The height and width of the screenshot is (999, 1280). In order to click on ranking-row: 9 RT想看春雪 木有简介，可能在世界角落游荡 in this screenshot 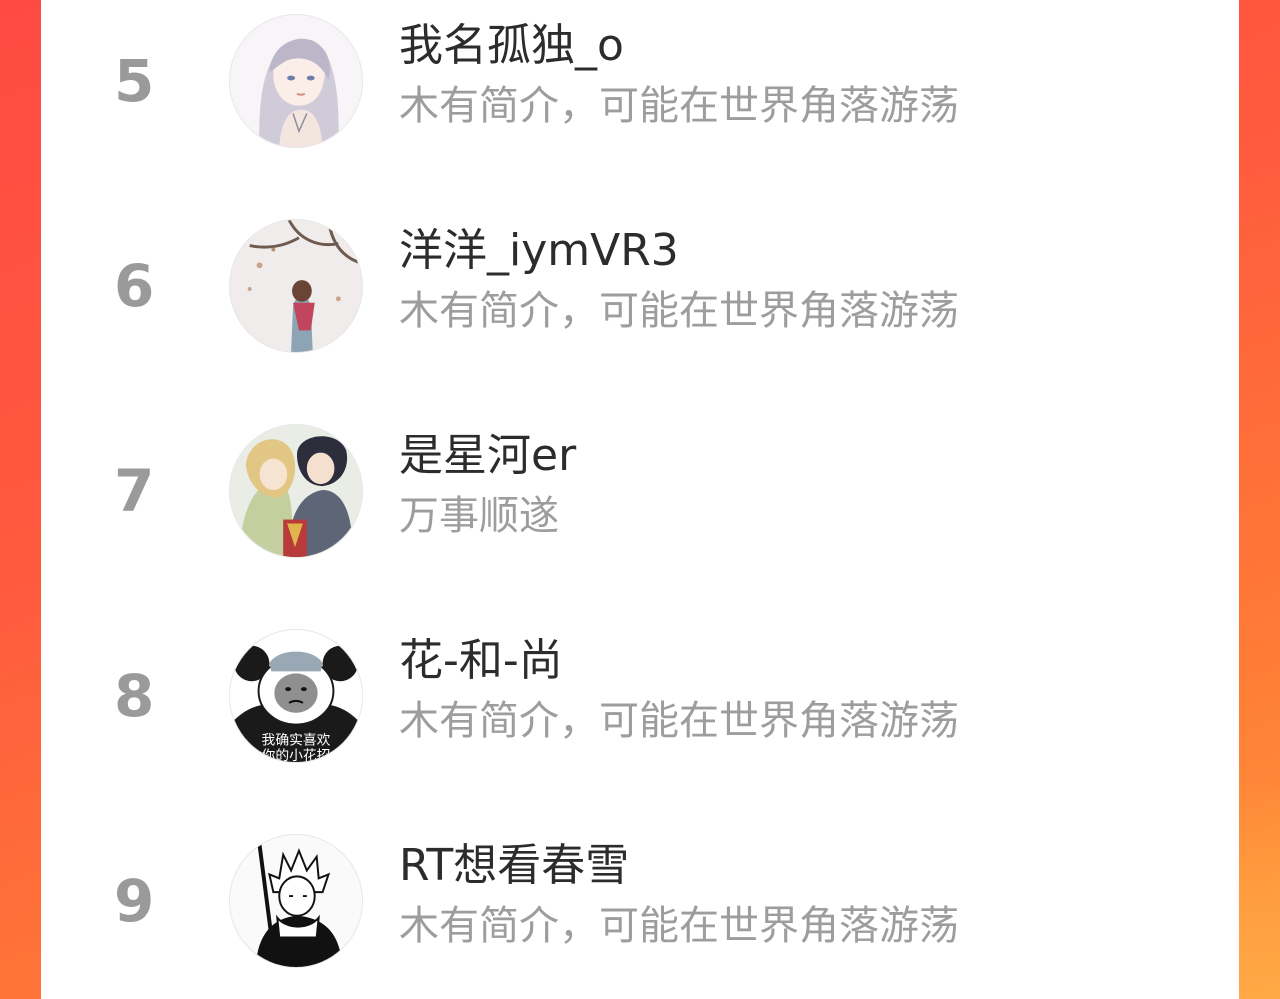, I will do `click(640, 914)`.